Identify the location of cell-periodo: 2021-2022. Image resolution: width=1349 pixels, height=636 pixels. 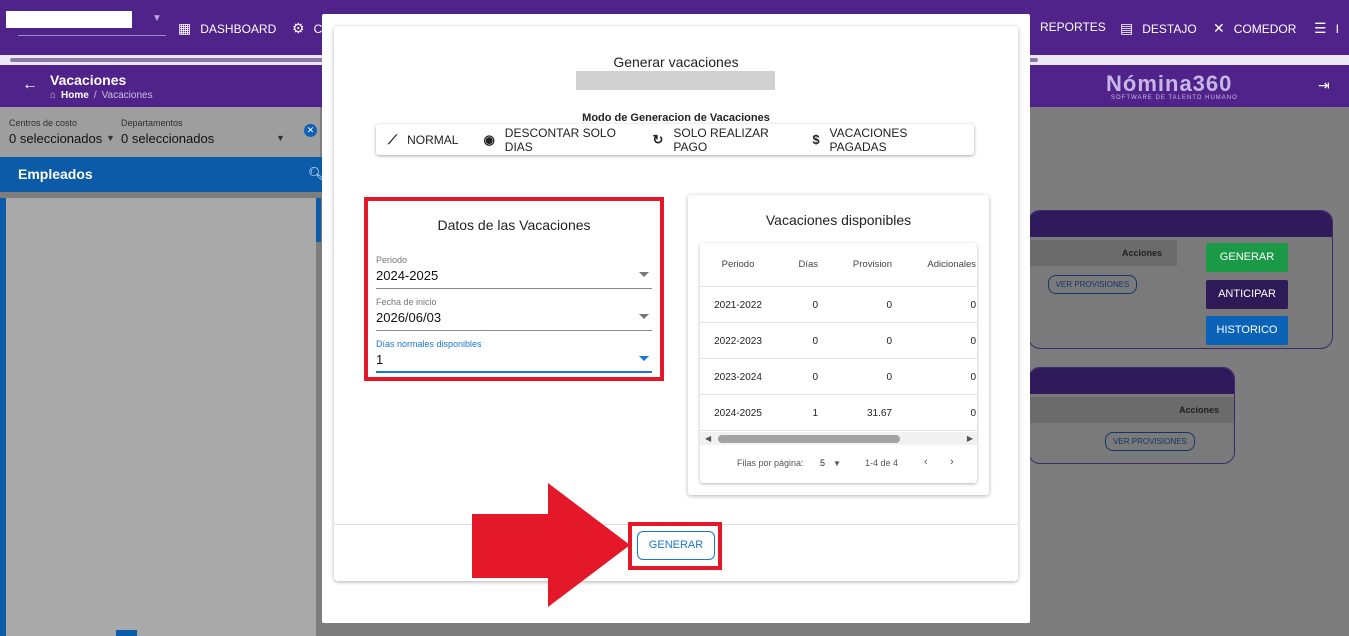
(738, 305).